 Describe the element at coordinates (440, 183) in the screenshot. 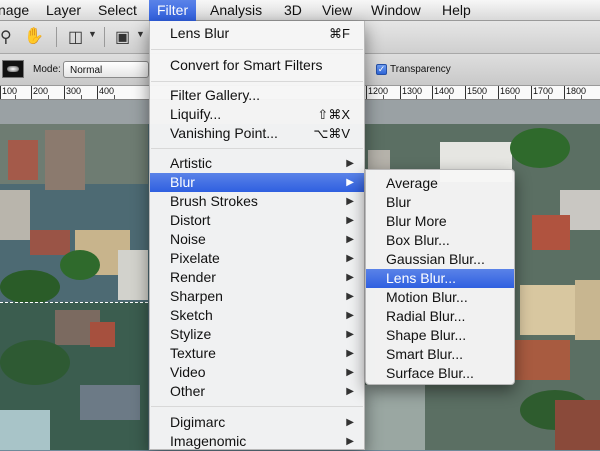

I see `menu-item-average: Average` at that location.